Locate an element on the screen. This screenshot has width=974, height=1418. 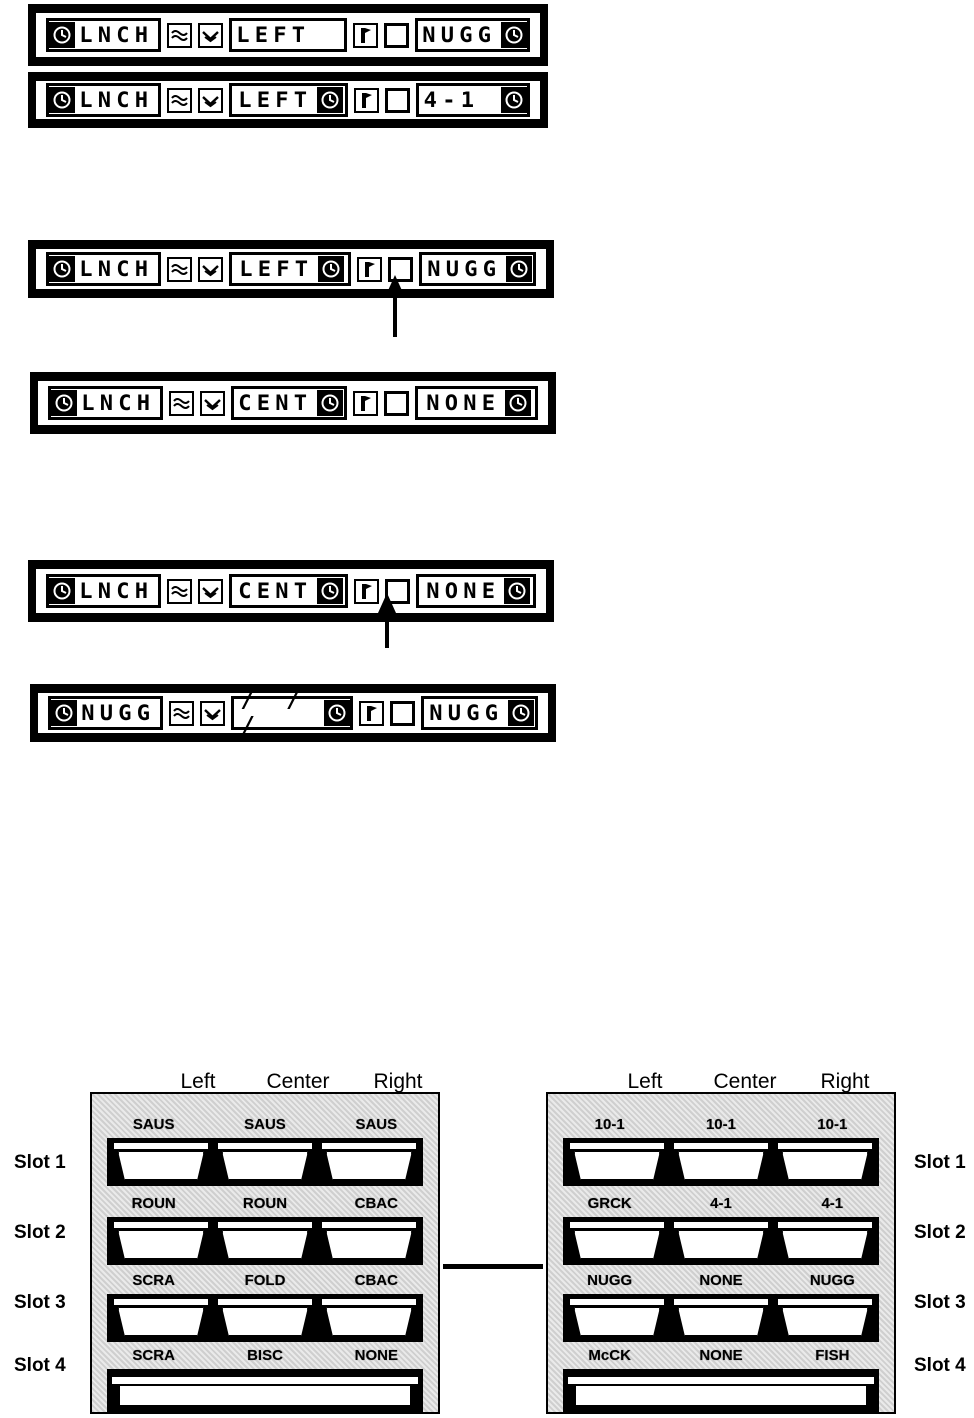
display-bar-4: LNCH CENT NONE is located at coordinates (293, 403).